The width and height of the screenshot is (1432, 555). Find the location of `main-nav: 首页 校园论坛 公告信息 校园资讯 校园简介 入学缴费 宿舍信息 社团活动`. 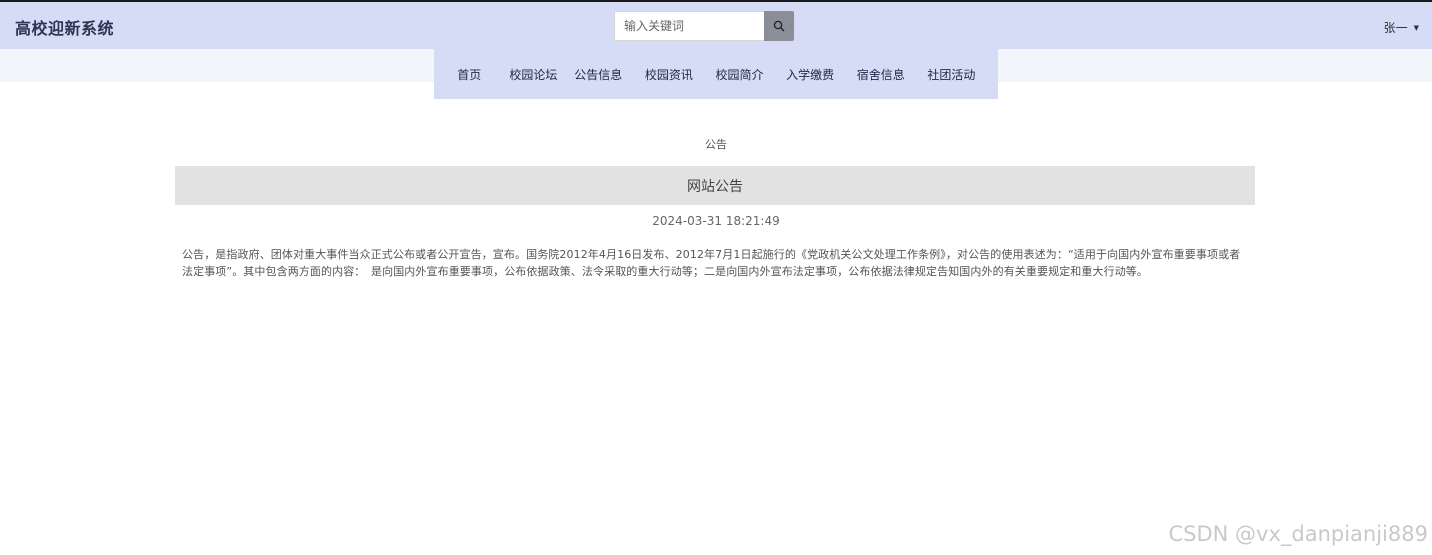

main-nav: 首页 校园论坛 公告信息 校园资讯 校园简介 入学缴费 宿舍信息 社团活动 is located at coordinates (716, 74).